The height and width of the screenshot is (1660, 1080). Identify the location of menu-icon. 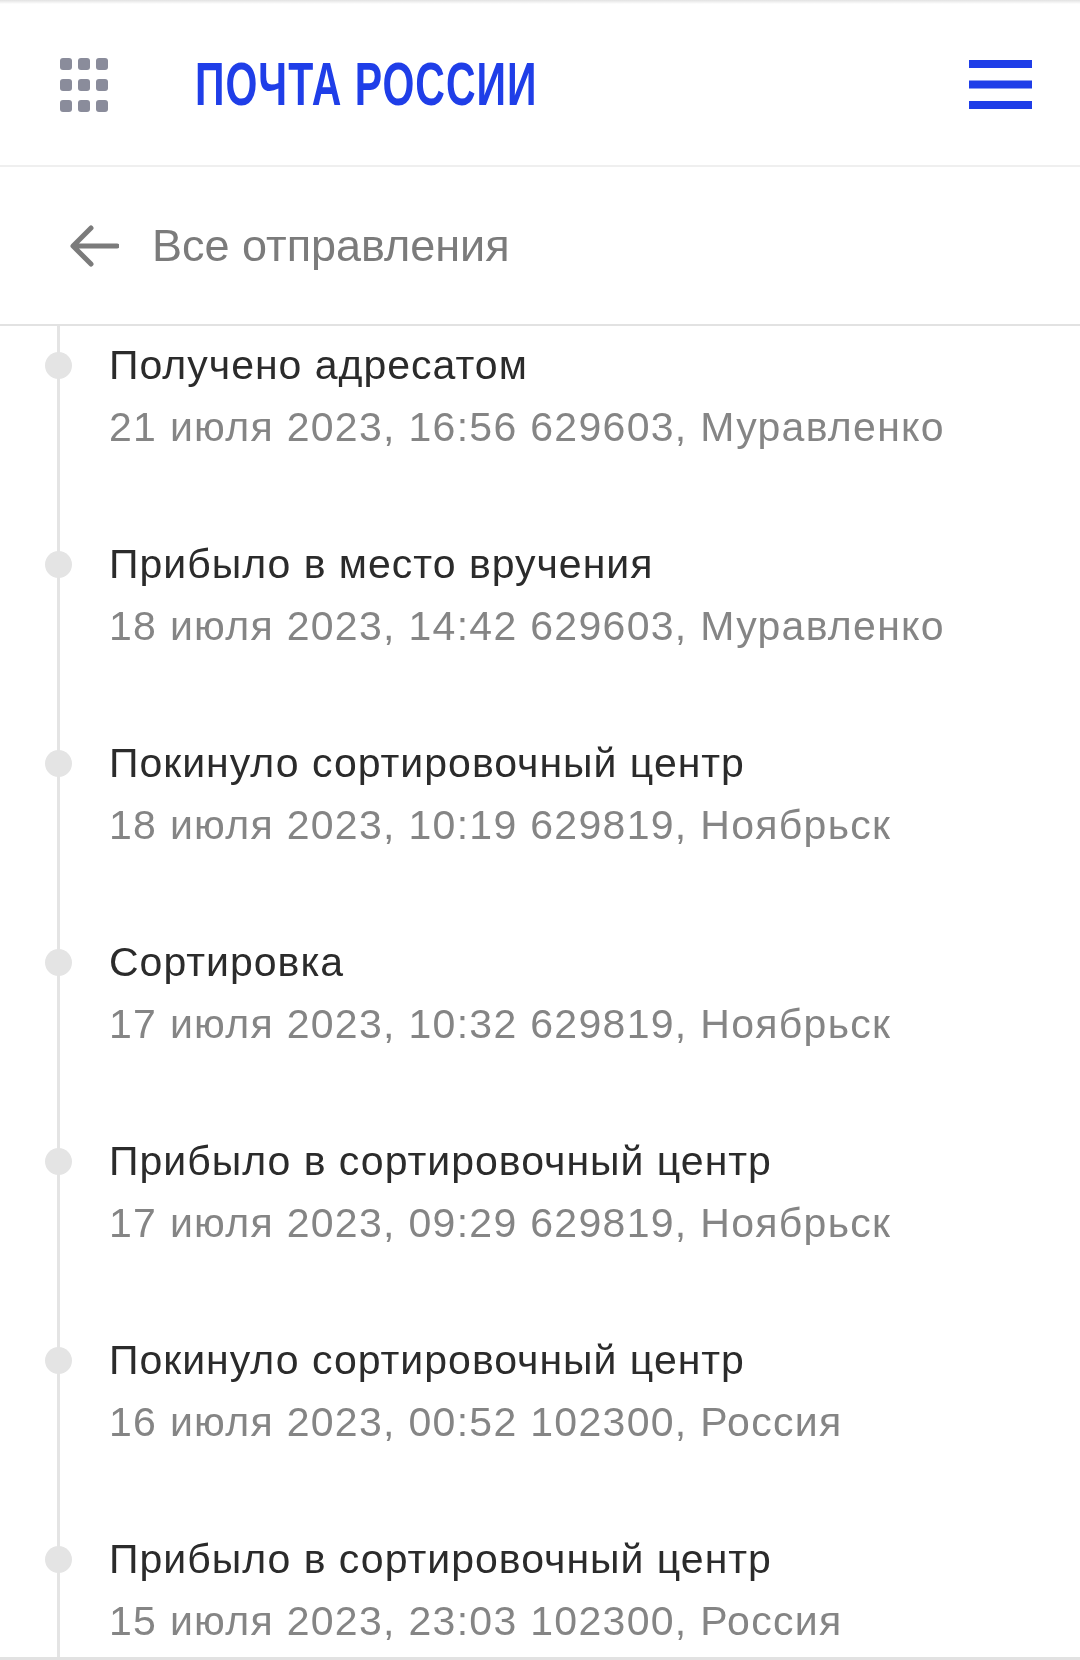
(1000, 84).